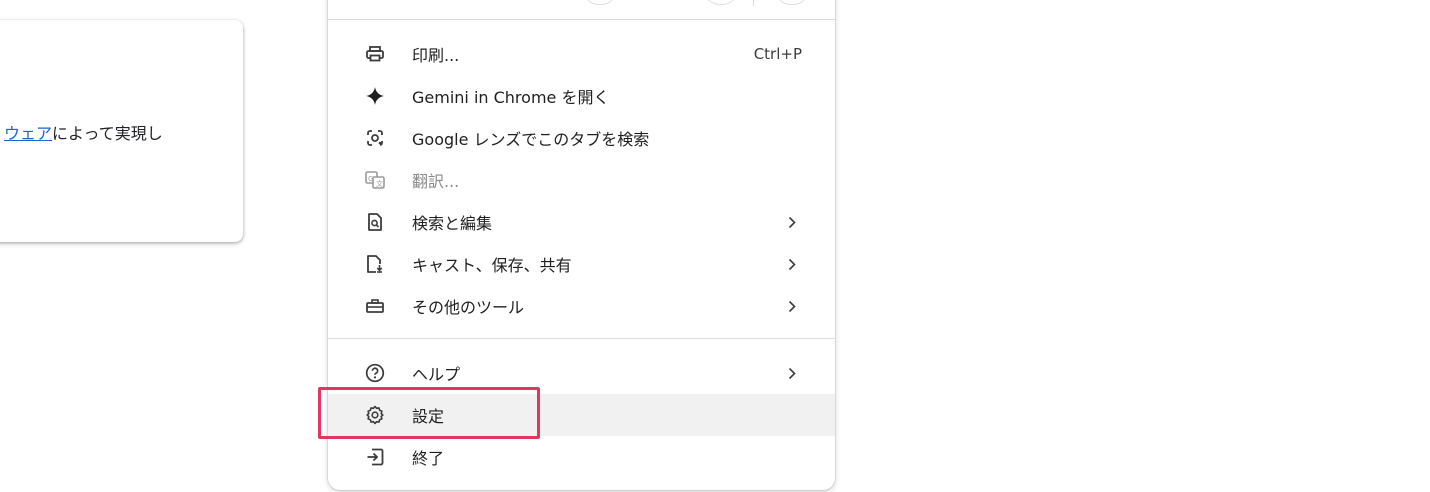 This screenshot has height=492, width=1430. I want to click on menu-item-help: ヘルプ, so click(581, 373).